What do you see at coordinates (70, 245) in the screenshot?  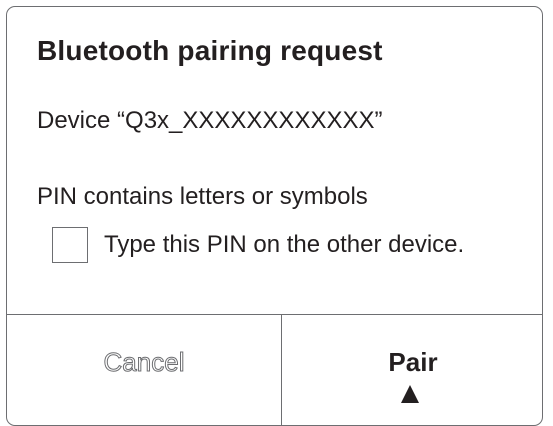 I see `pin-checkbox` at bounding box center [70, 245].